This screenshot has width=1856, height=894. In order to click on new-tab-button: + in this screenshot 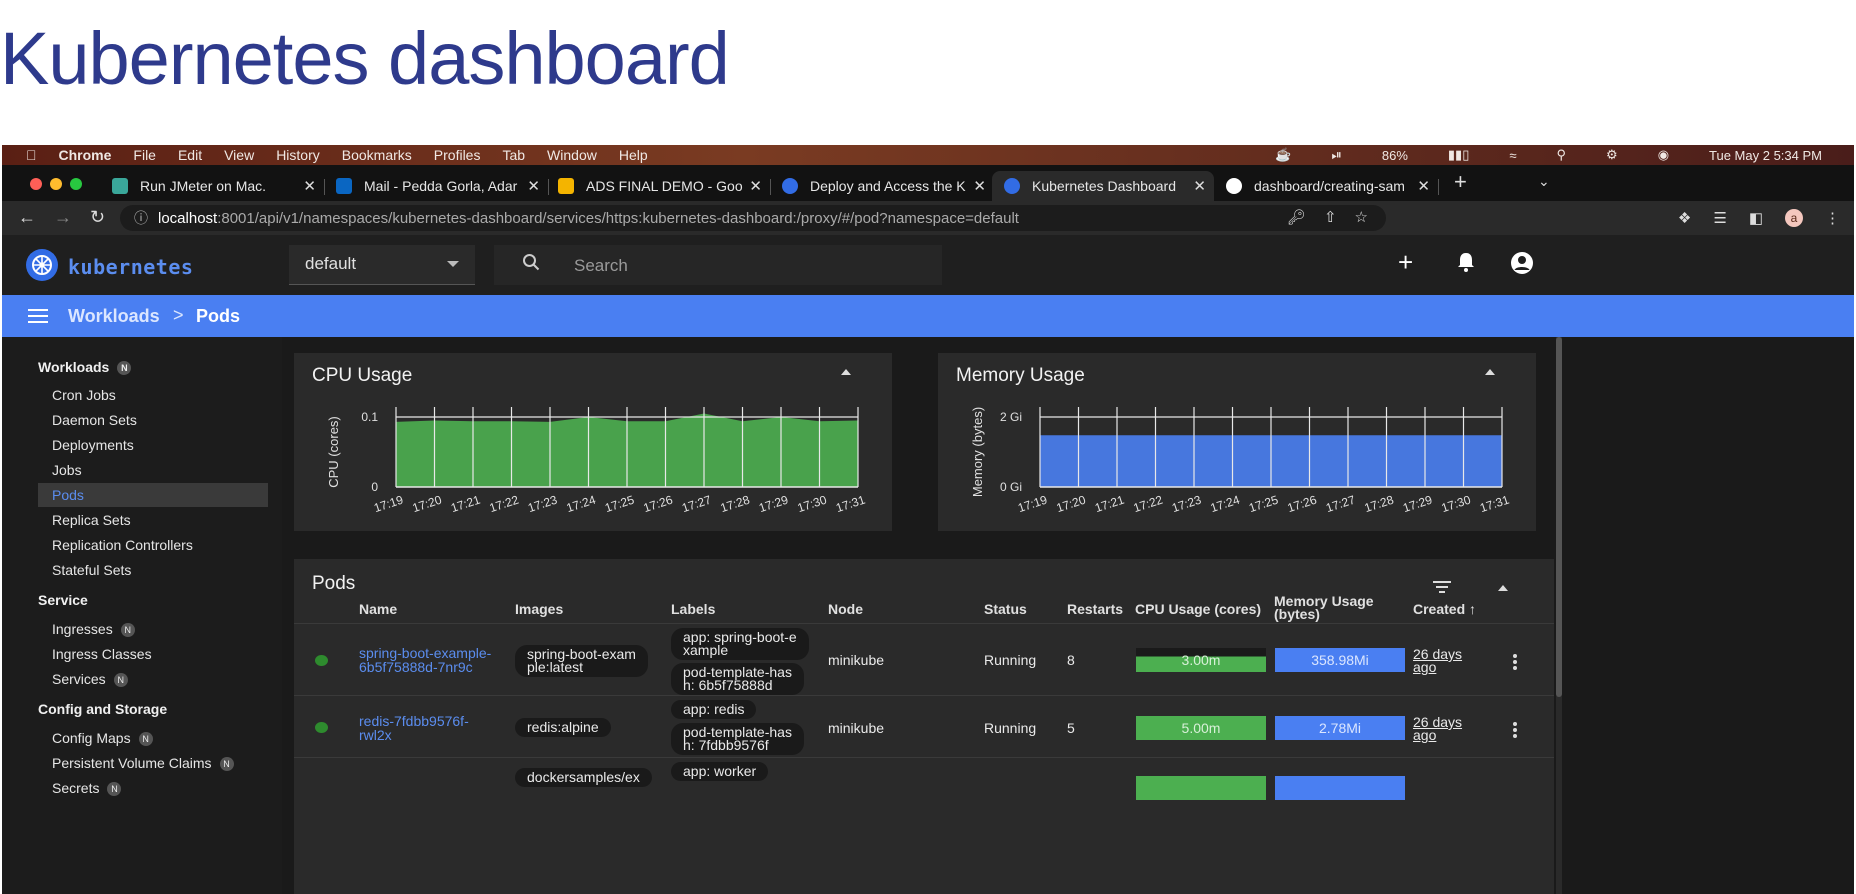, I will do `click(1460, 182)`.